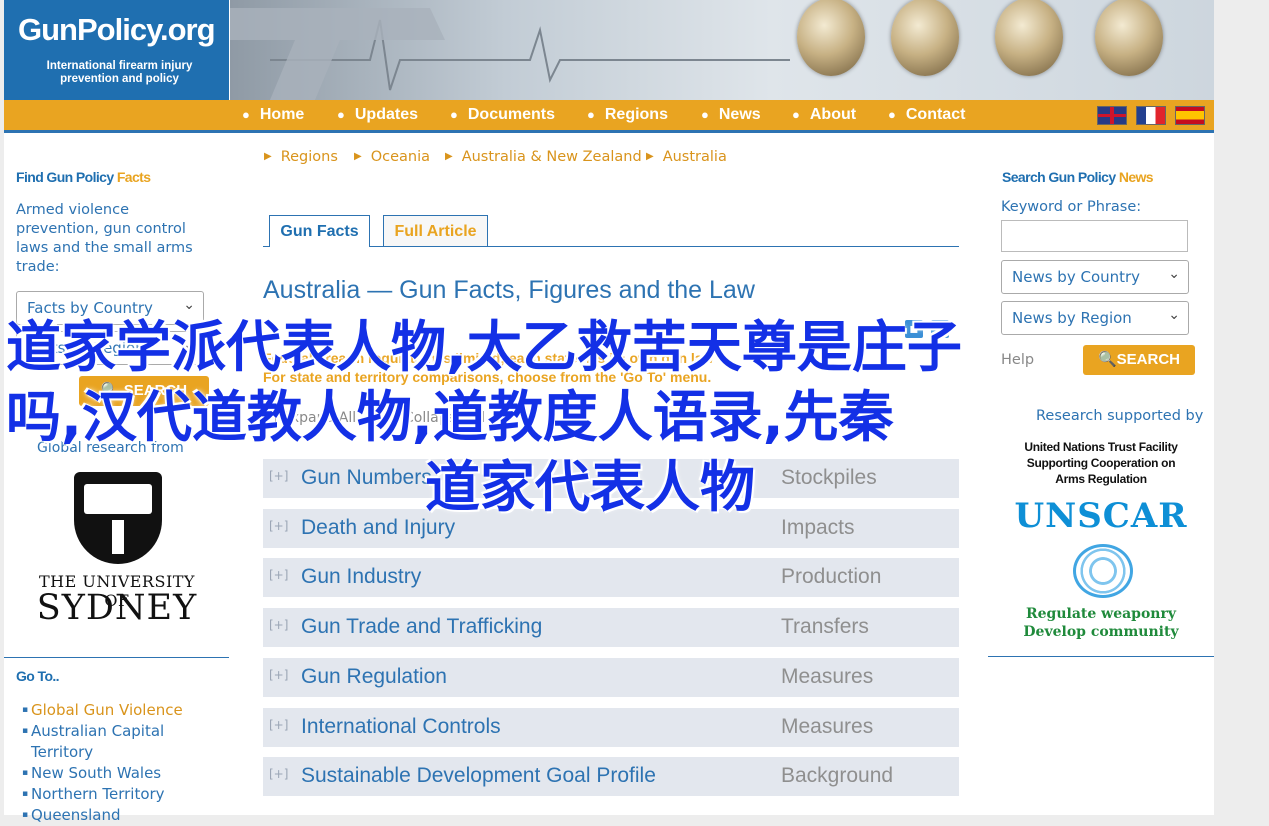  I want to click on section-row: [+] Gun Numbers Stockpiles, so click(611, 479).